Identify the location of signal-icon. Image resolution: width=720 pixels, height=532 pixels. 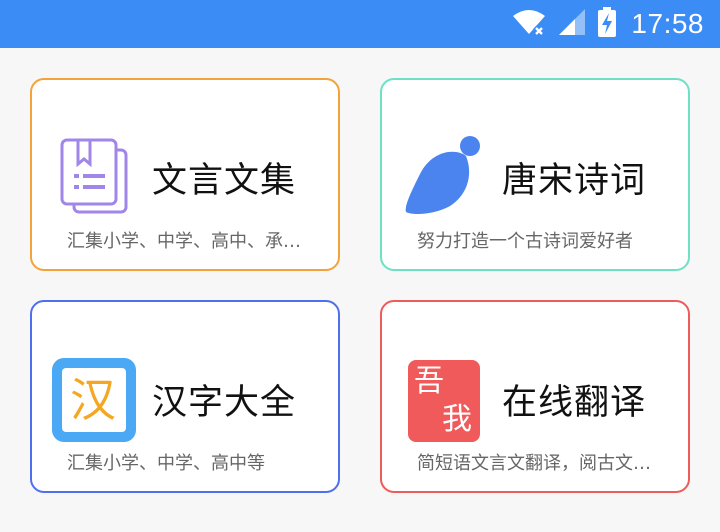
(572, 24).